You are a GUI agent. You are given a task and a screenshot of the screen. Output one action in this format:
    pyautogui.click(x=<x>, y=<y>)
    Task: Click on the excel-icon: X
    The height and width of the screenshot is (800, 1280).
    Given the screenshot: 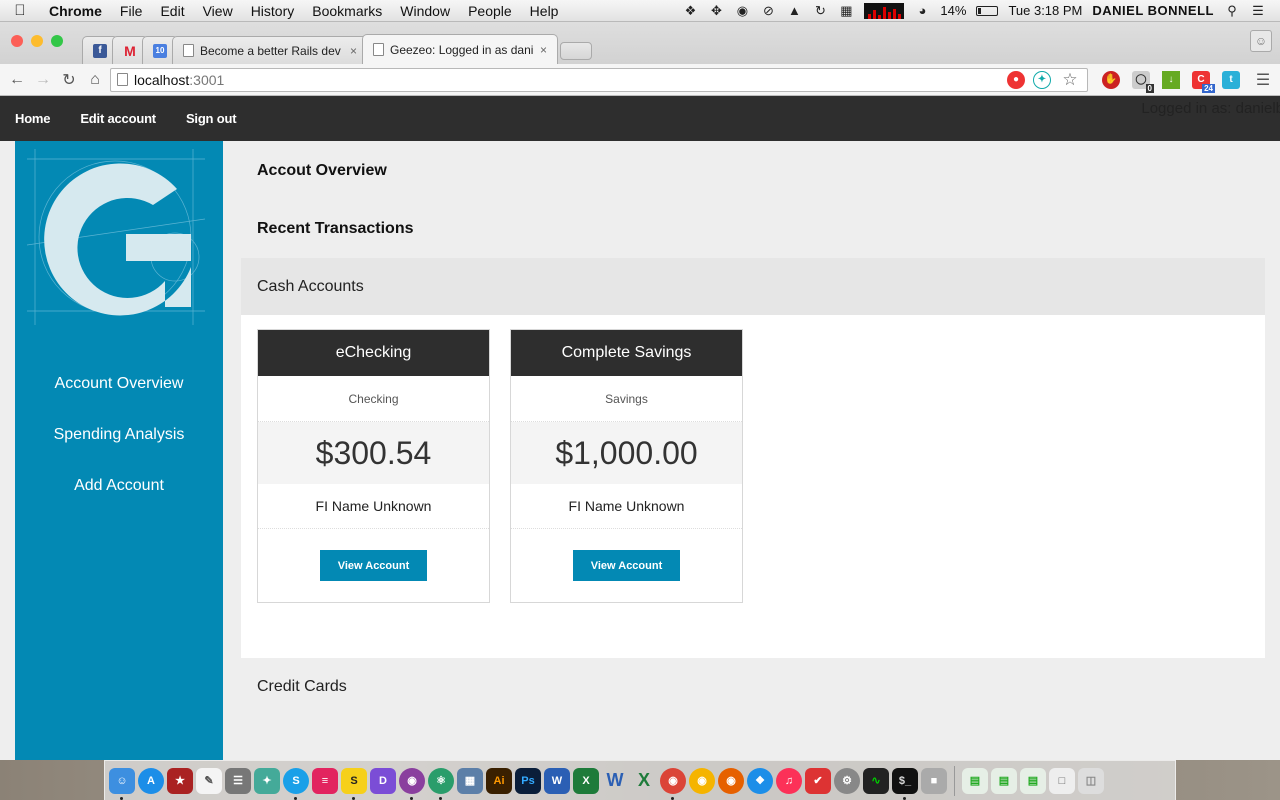 What is the action you would take?
    pyautogui.click(x=586, y=780)
    